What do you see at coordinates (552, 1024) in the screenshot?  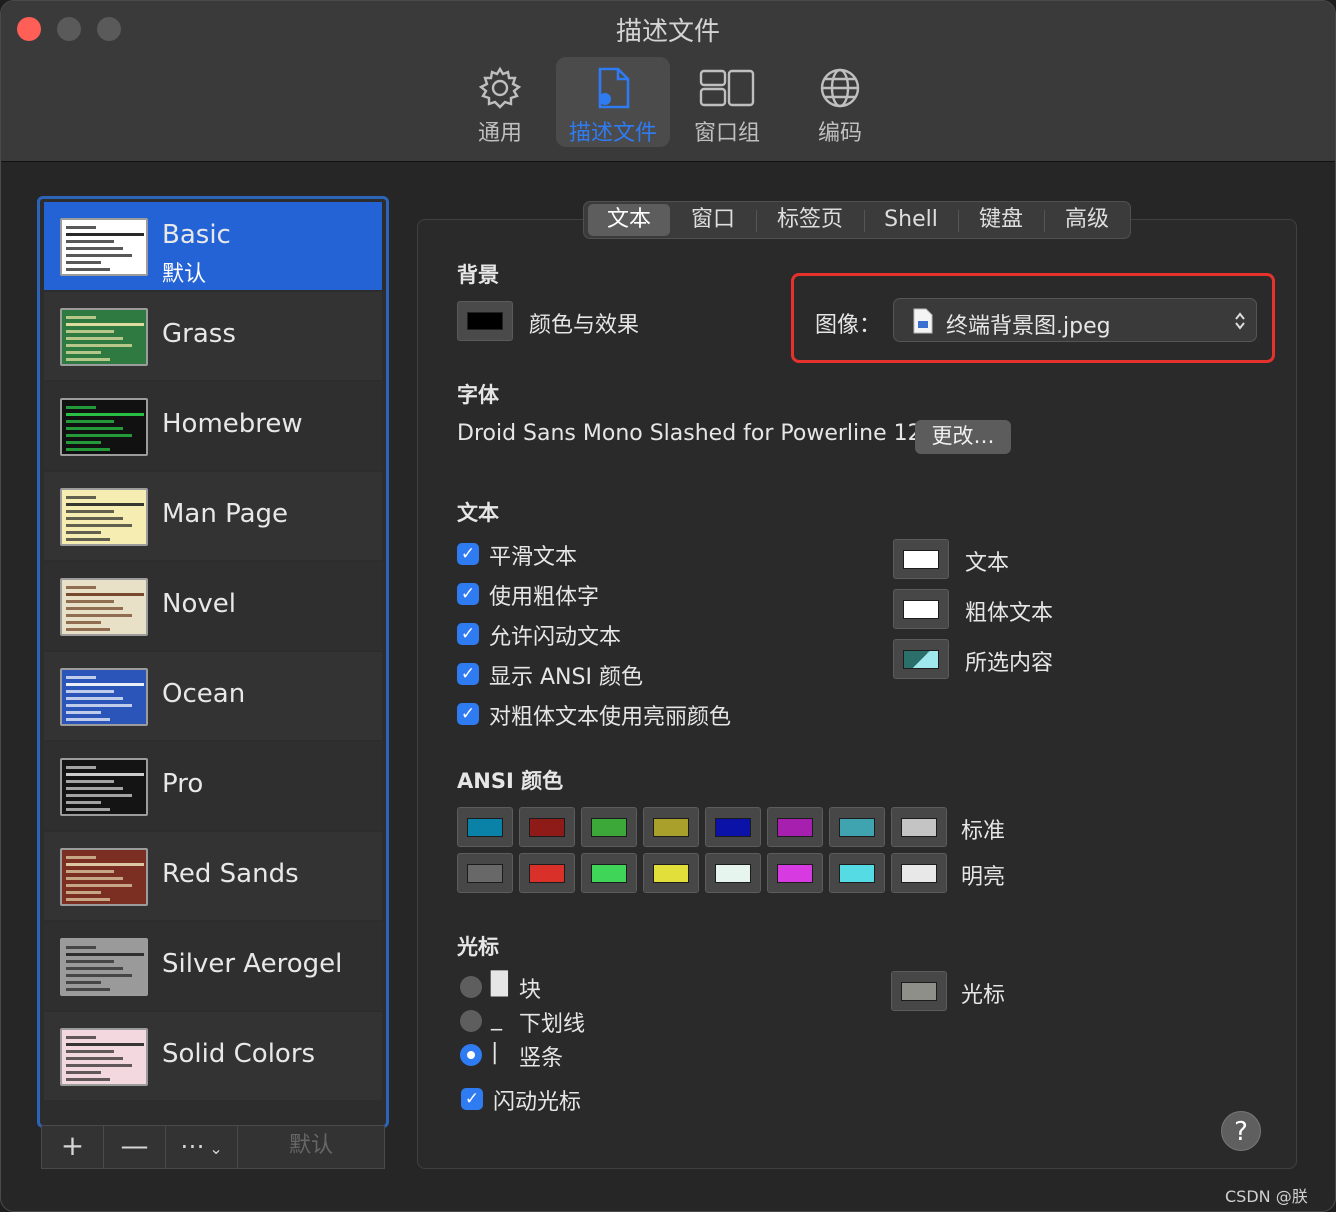 I see `cursor-style-label: 下划线` at bounding box center [552, 1024].